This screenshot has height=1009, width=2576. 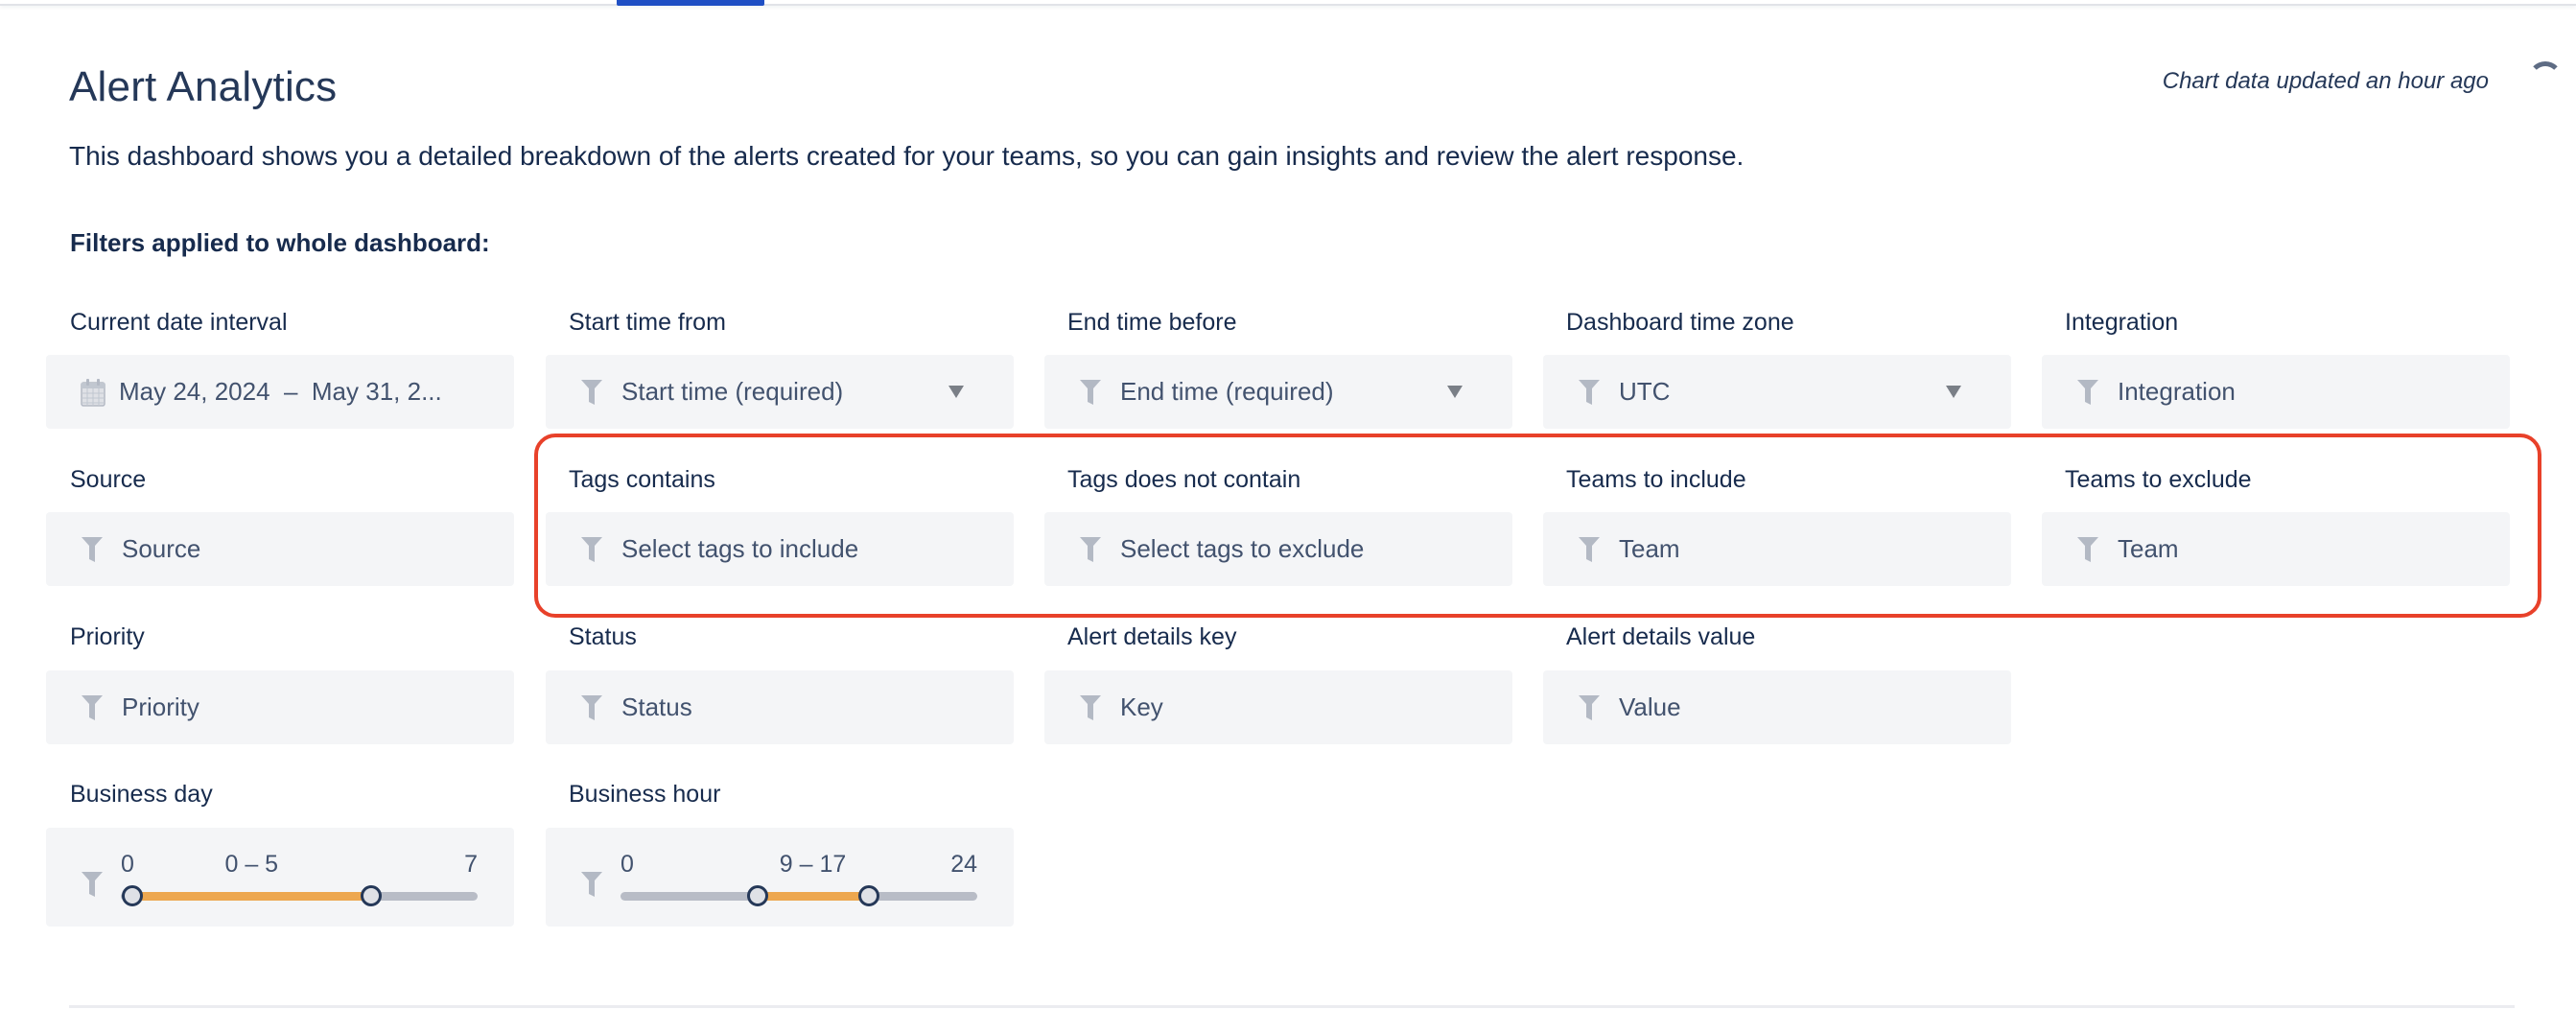 I want to click on business-hour-slider: 0 9 – 17 24, so click(x=799, y=879).